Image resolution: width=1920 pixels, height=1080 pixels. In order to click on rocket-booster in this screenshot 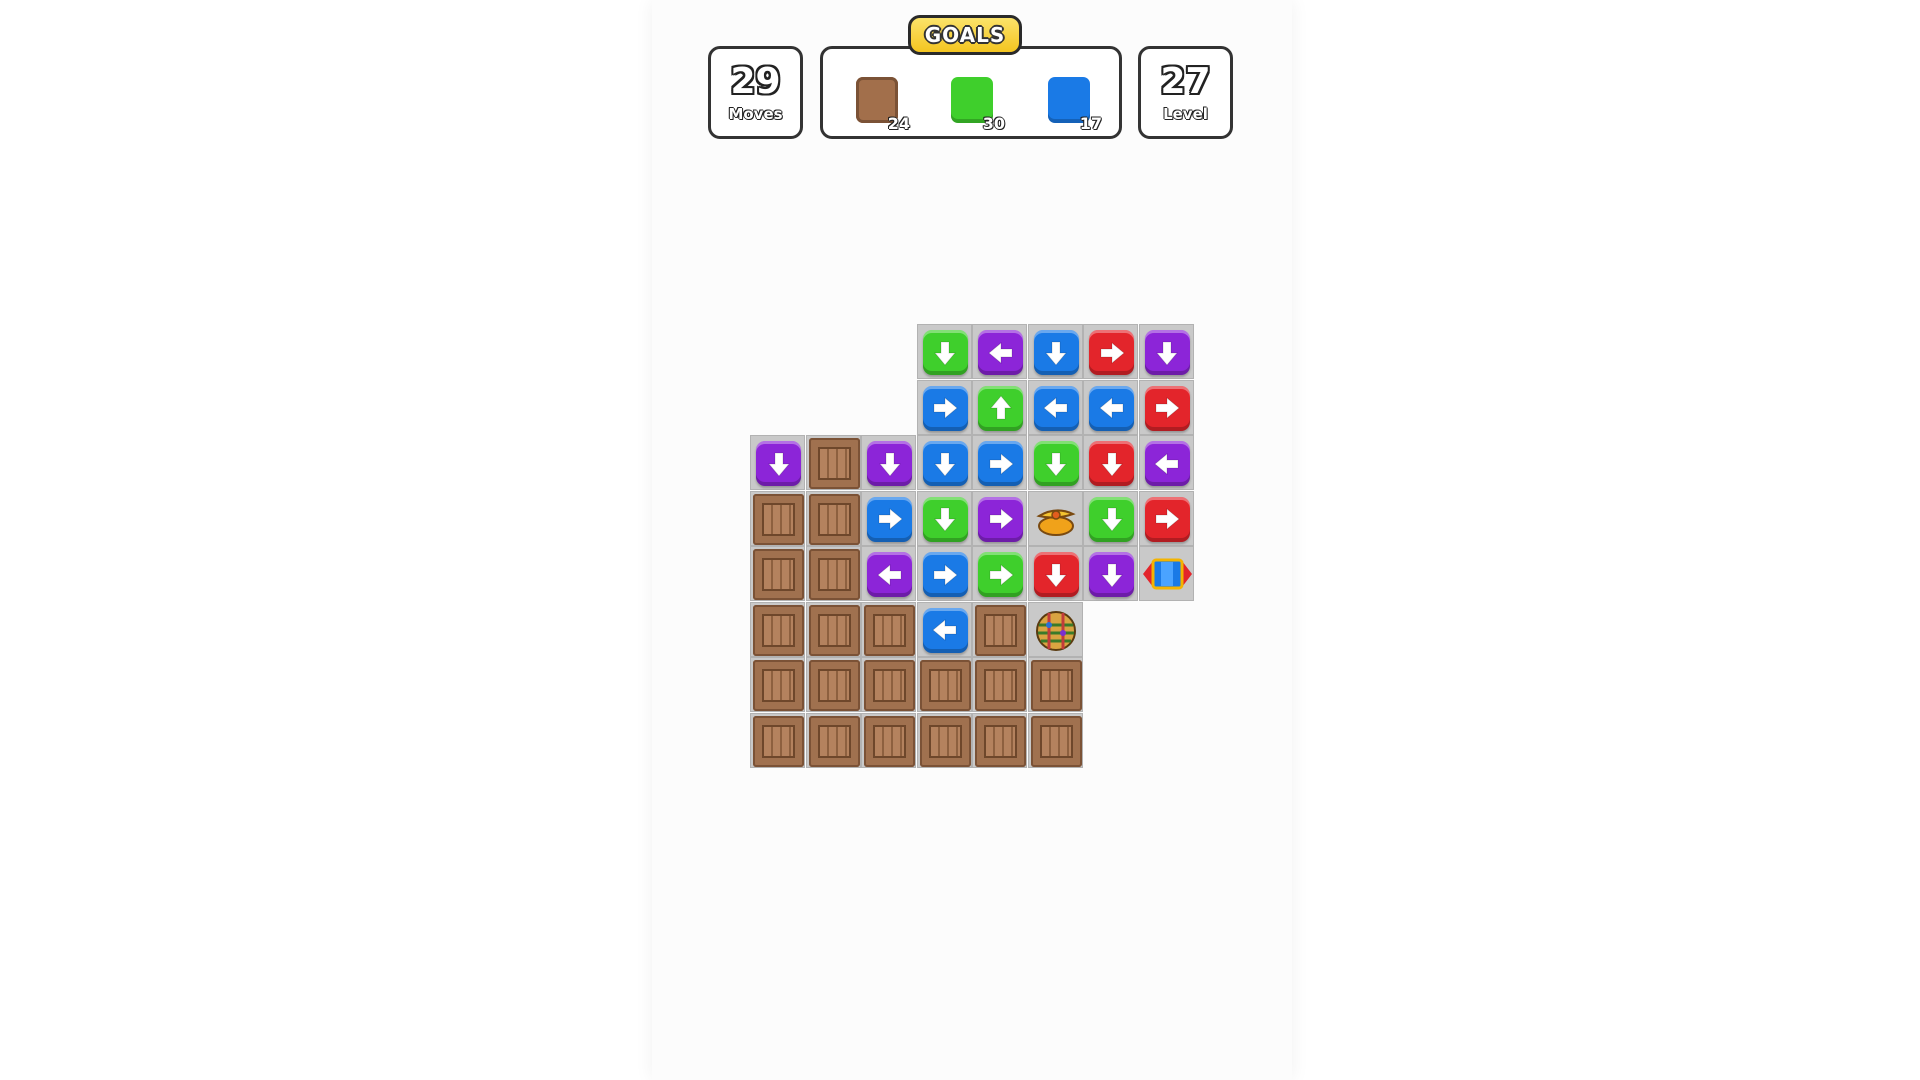, I will do `click(1166, 573)`.